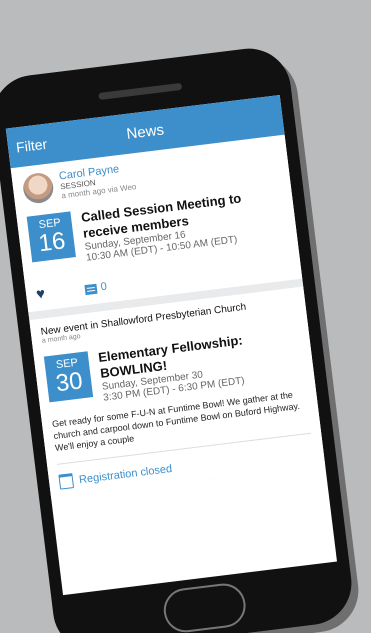  Describe the element at coordinates (140, 91) in the screenshot. I see `speaker-grille` at that location.